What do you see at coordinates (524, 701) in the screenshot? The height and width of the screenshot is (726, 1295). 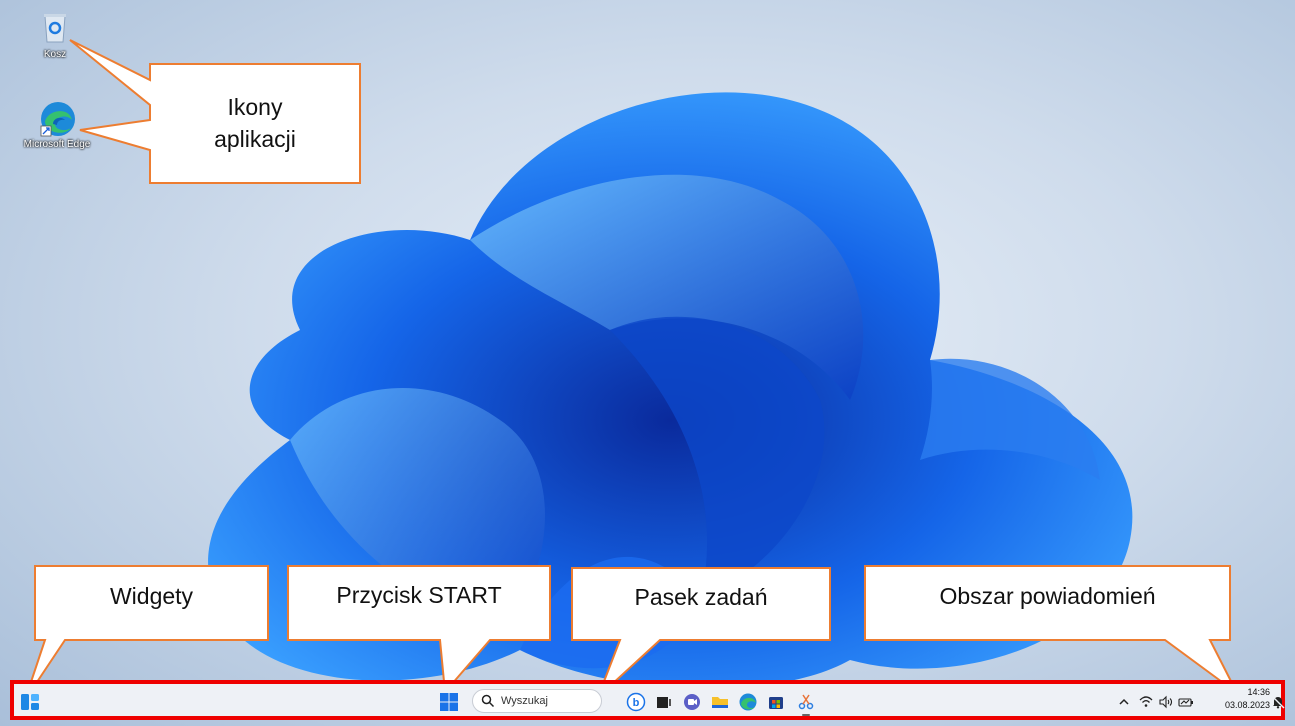 I see `search-placeholder: Wyszukaj` at bounding box center [524, 701].